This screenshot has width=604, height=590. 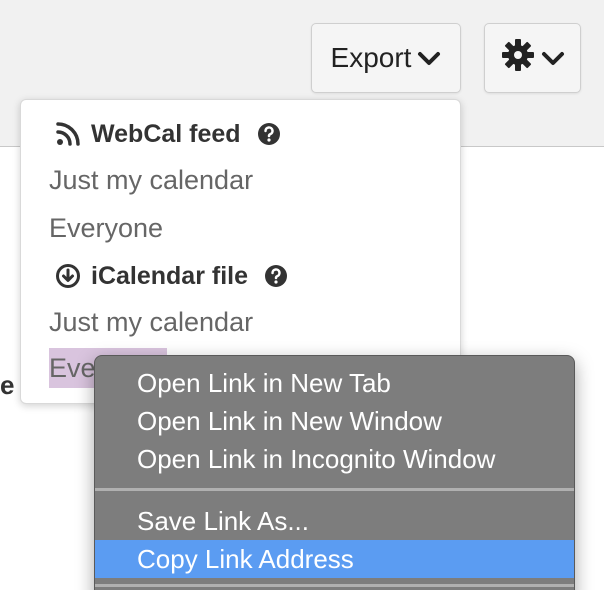 I want to click on download-circle-icon, so click(x=68, y=276).